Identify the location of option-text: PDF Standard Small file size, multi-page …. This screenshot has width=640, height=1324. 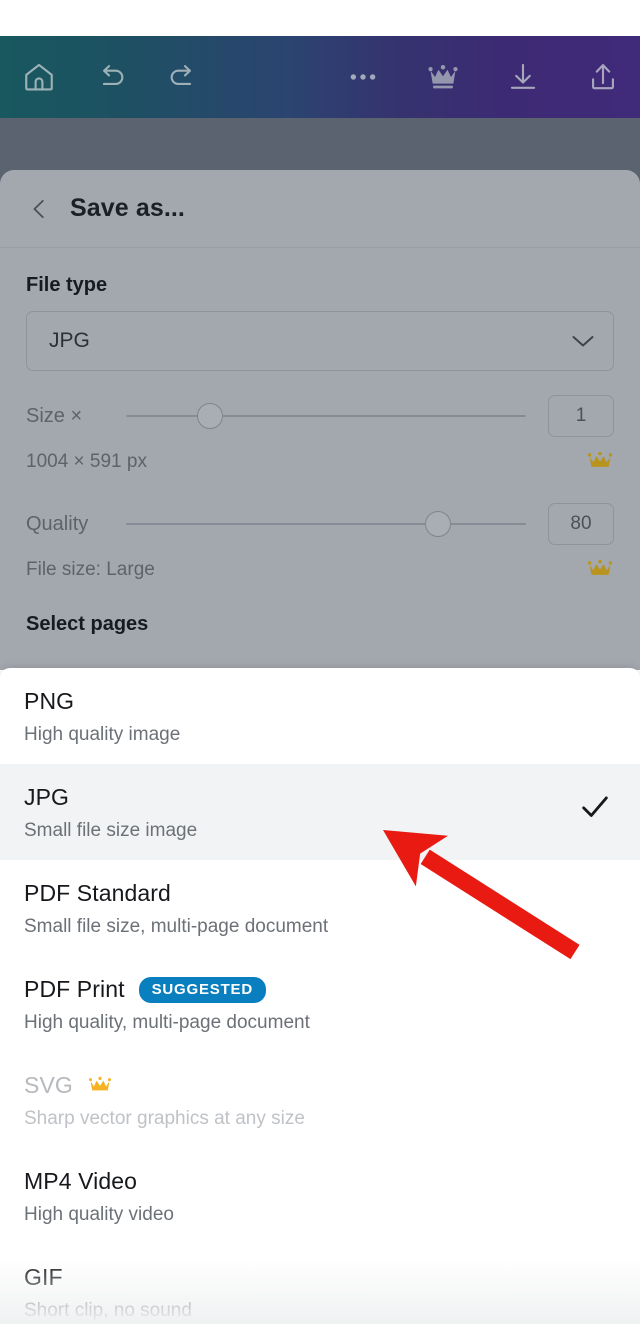
(320, 909).